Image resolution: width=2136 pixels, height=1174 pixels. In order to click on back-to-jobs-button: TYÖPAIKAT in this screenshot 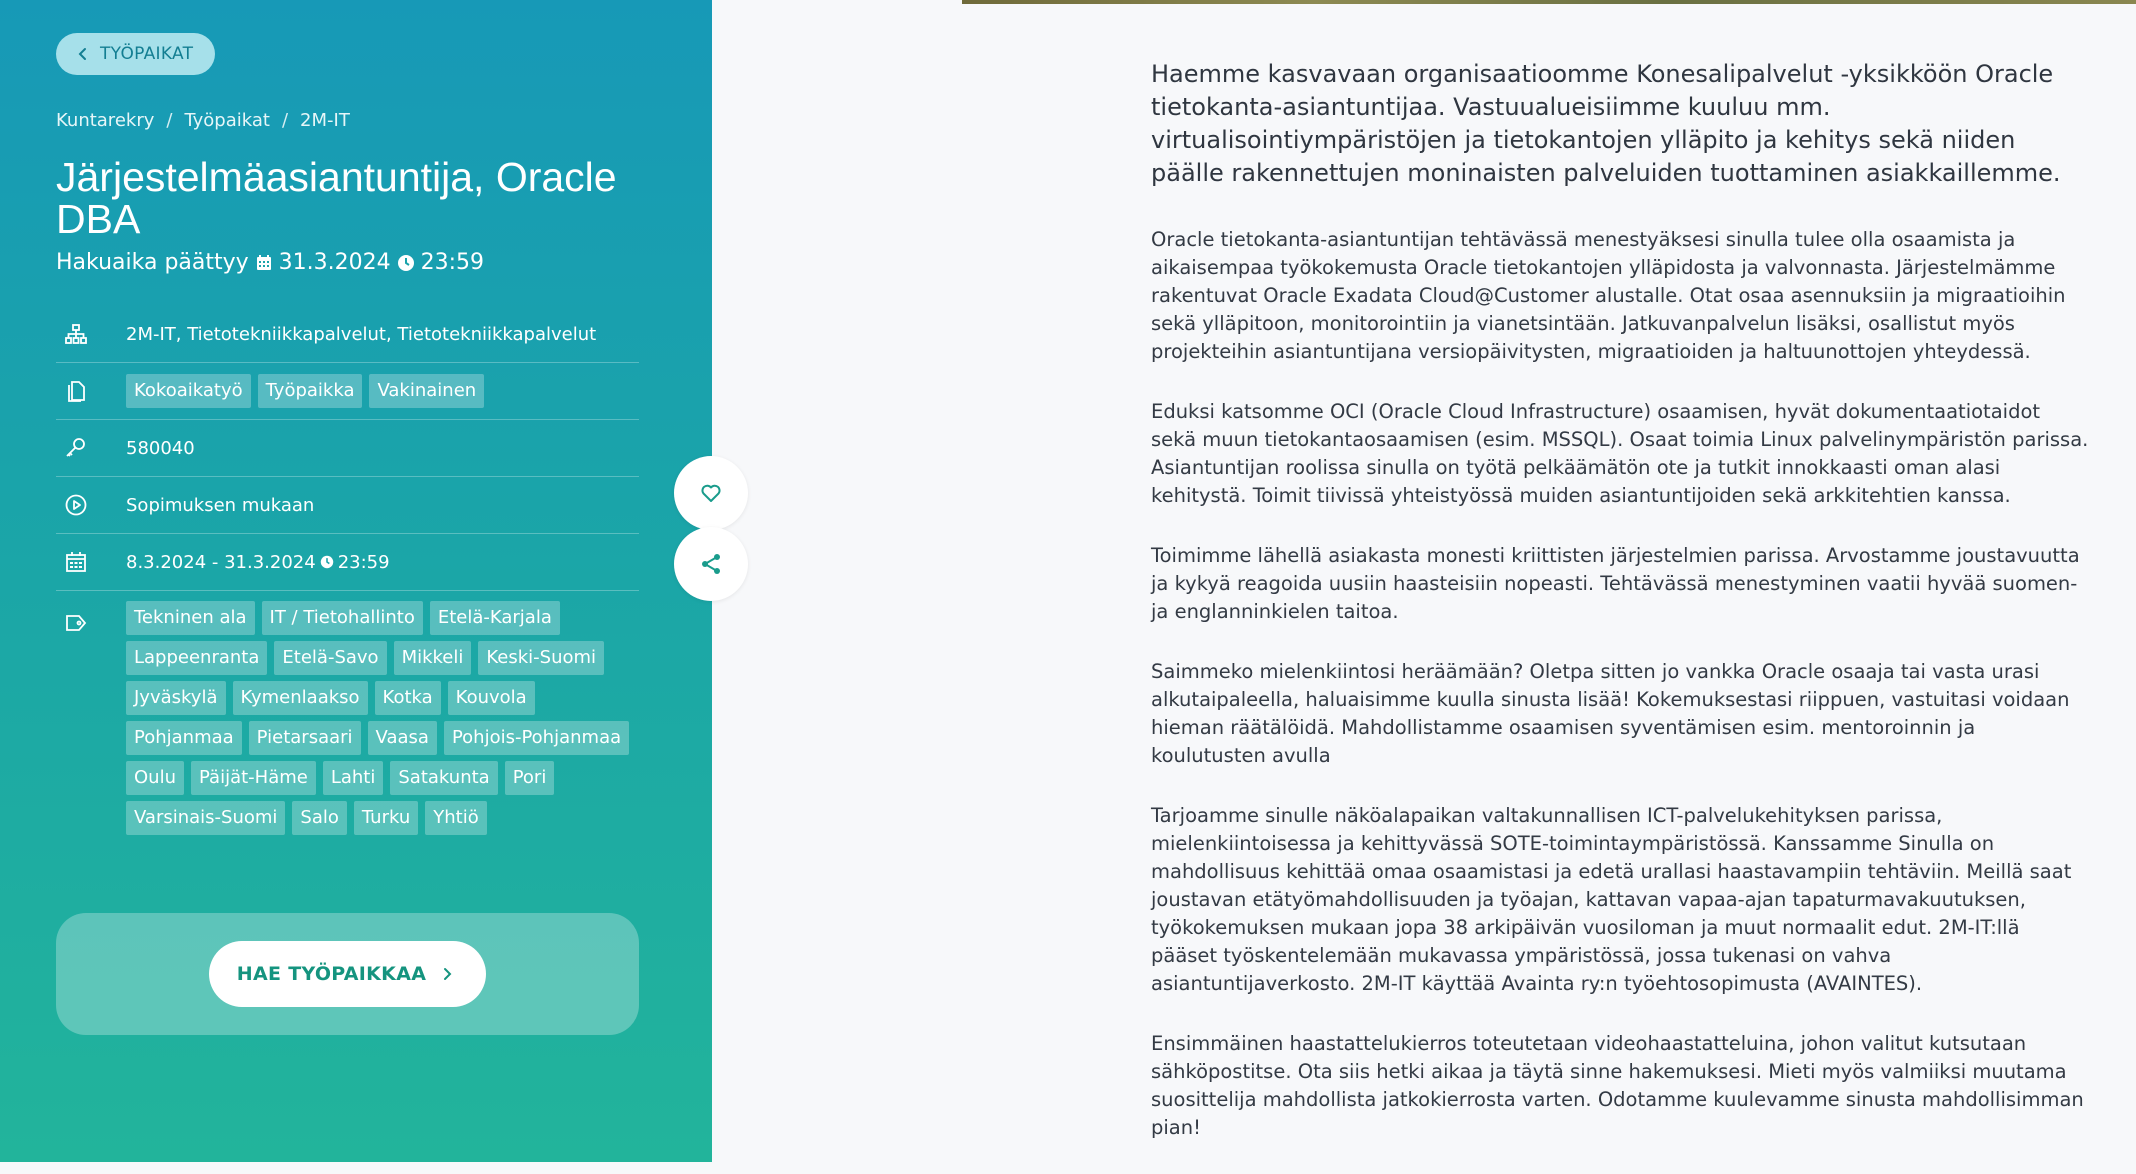, I will do `click(136, 54)`.